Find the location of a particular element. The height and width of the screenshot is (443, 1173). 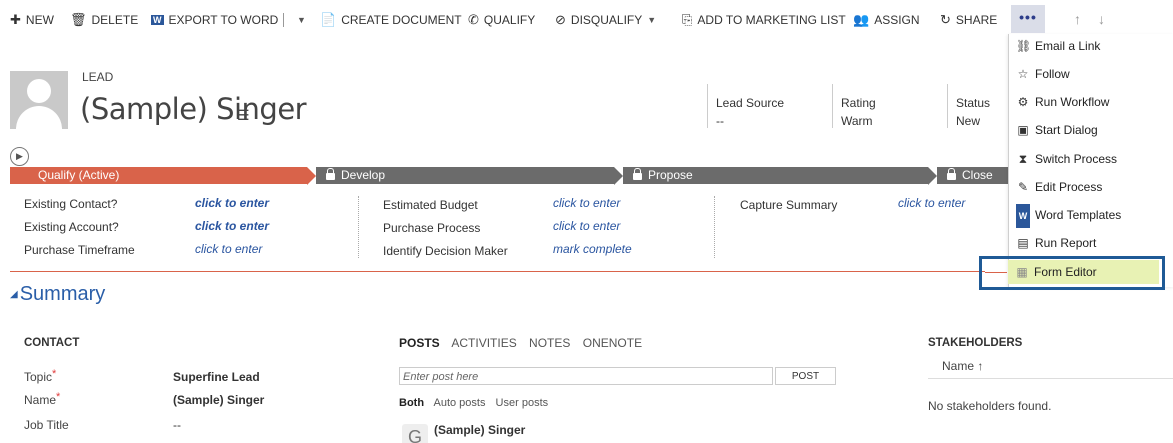

menu-item-follow: ☆ Follow is located at coordinates (1091, 74).